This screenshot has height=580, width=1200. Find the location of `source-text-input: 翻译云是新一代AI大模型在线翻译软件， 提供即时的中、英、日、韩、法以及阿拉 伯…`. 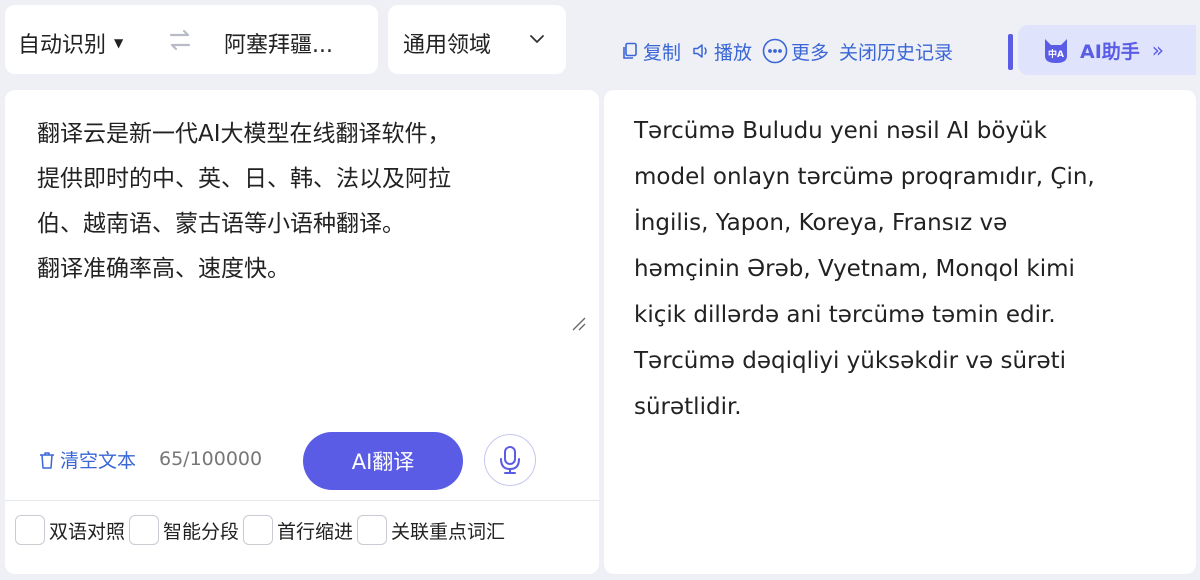

source-text-input: 翻译云是新一代AI大模型在线翻译软件， 提供即时的中、英、日、韩、法以及阿拉 伯… is located at coordinates (307, 202).